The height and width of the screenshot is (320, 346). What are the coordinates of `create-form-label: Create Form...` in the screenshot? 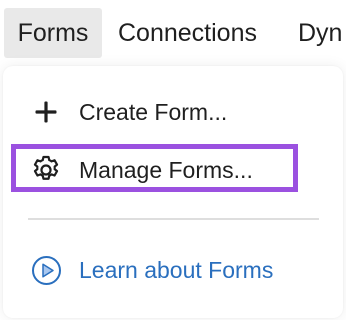 It's located at (153, 111).